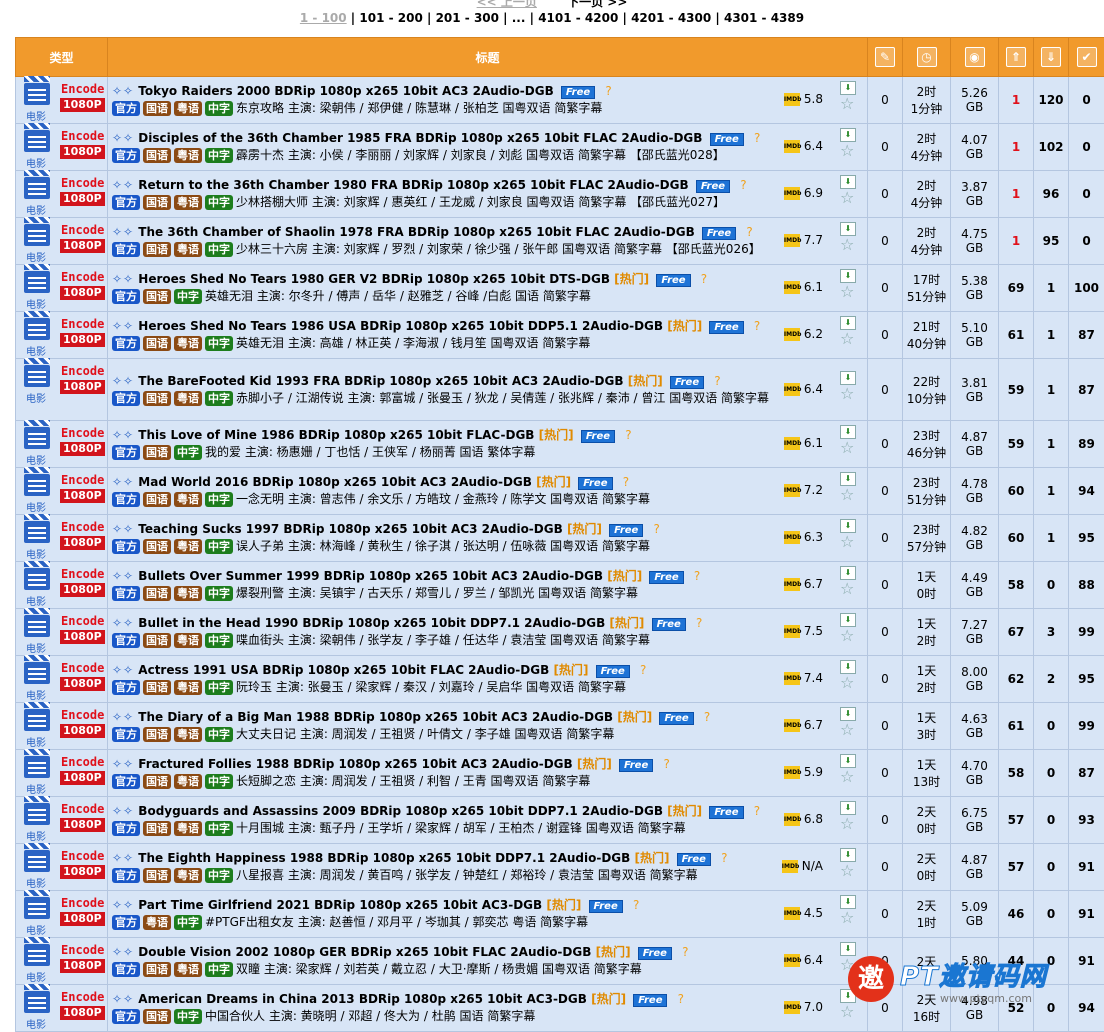  I want to click on seeders-count: 61, so click(1016, 726).